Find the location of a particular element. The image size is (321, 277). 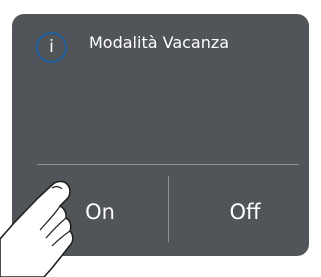

on-button: On is located at coordinates (100, 212).